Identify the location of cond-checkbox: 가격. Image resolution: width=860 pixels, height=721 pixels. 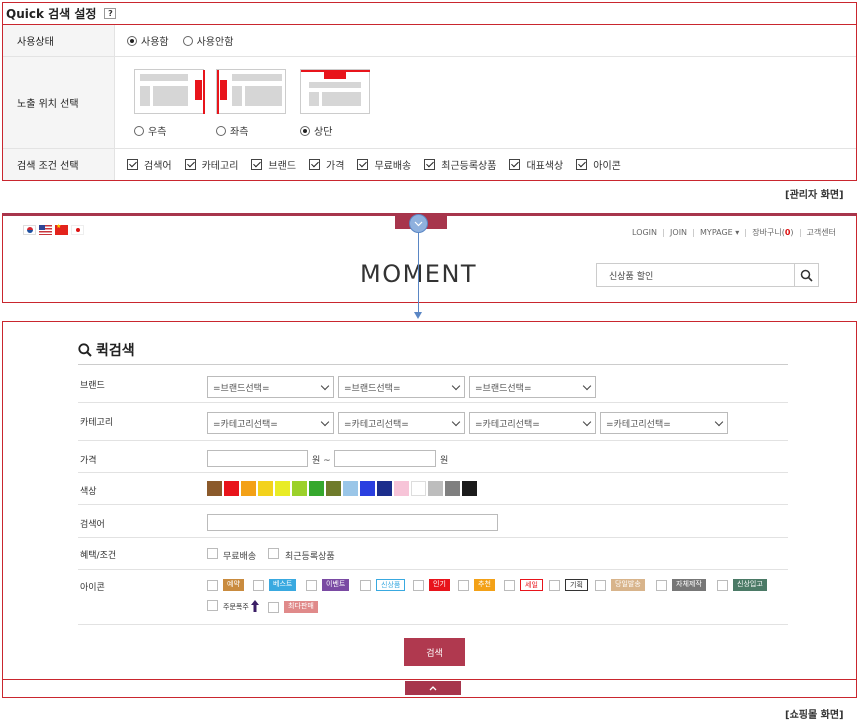
(326, 164).